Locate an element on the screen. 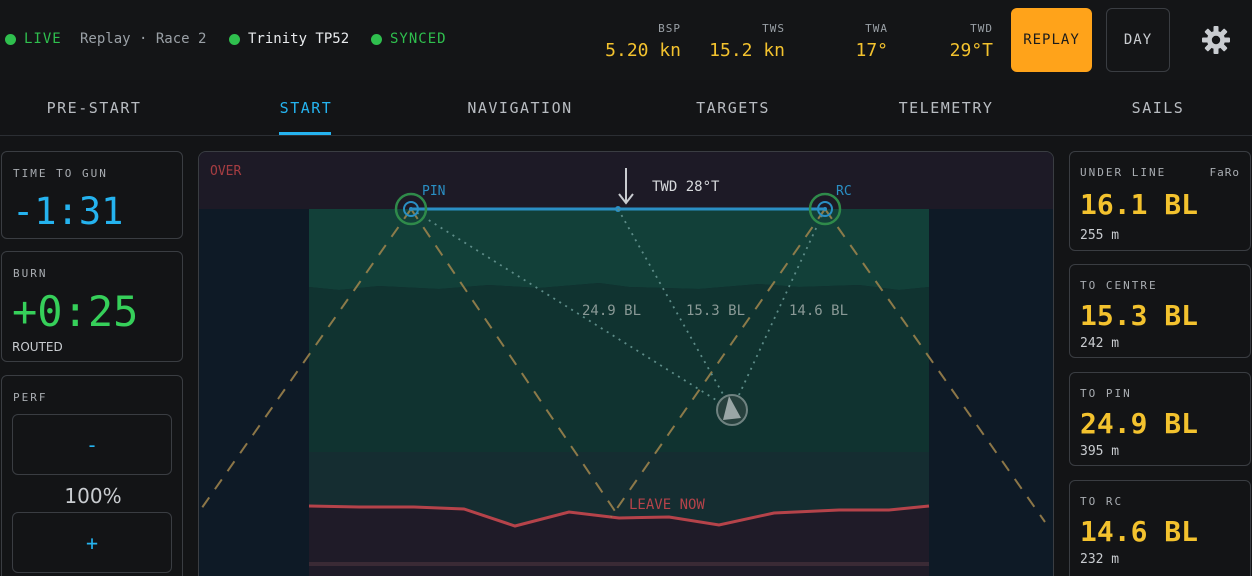  sync-dot-icon is located at coordinates (376, 39).